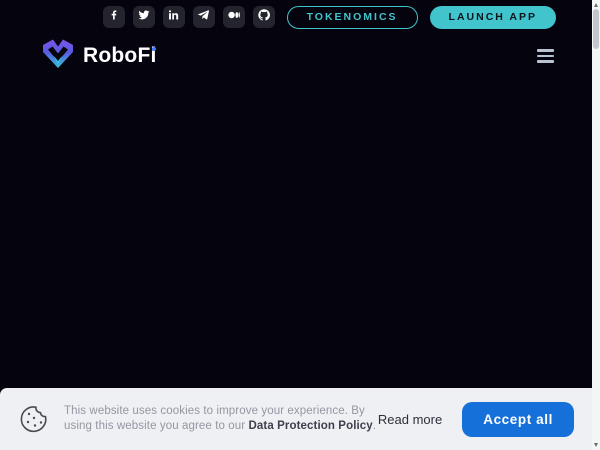  What do you see at coordinates (311, 426) in the screenshot?
I see `data-protection-policy-link: Data Protection Policy` at bounding box center [311, 426].